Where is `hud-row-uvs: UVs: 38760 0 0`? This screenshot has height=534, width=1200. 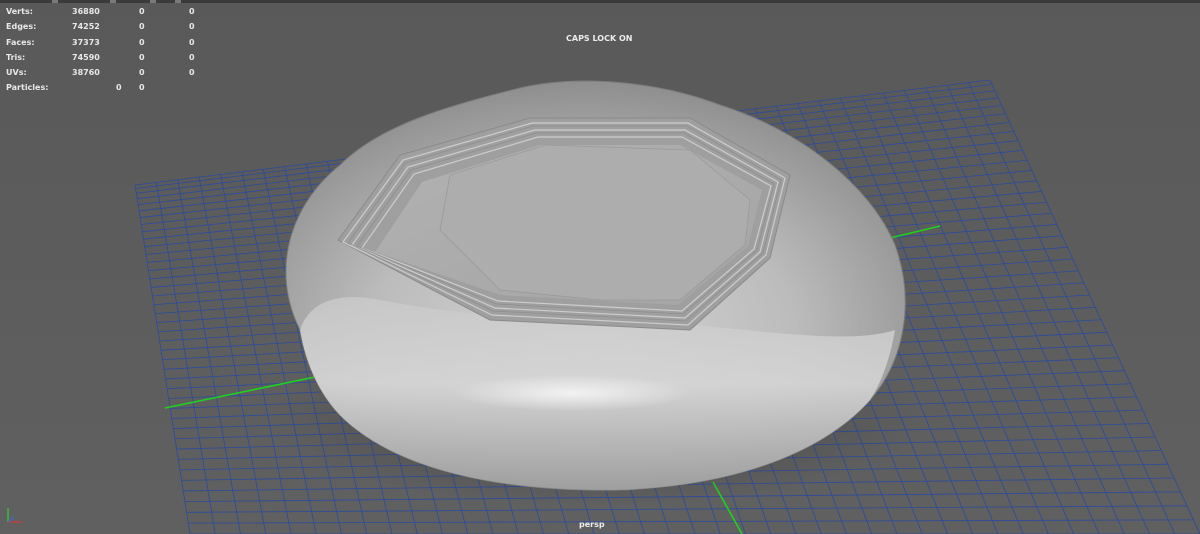 hud-row-uvs: UVs: 38760 0 0 is located at coordinates (111, 72).